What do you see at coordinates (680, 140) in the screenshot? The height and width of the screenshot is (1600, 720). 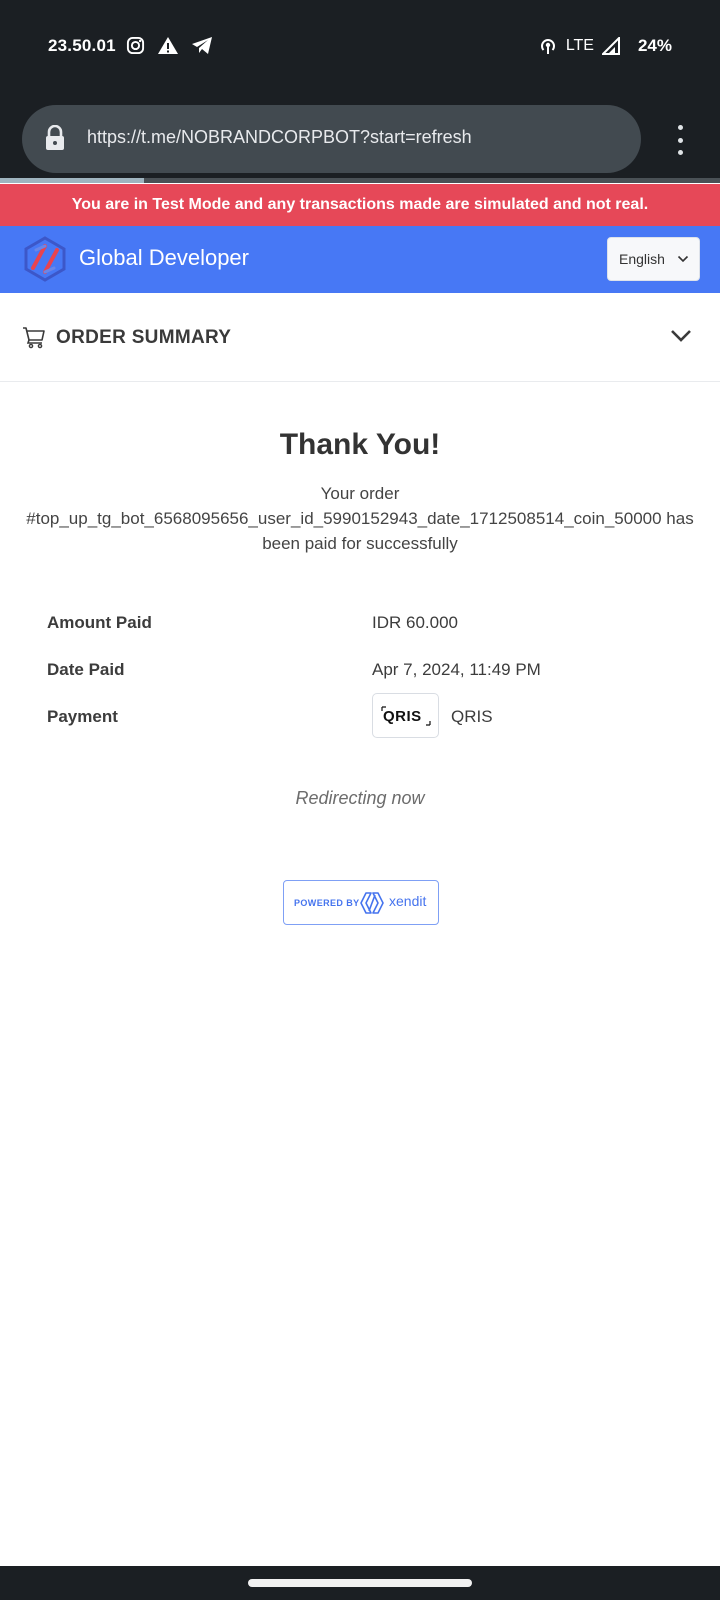 I see `browser-menu-icon` at bounding box center [680, 140].